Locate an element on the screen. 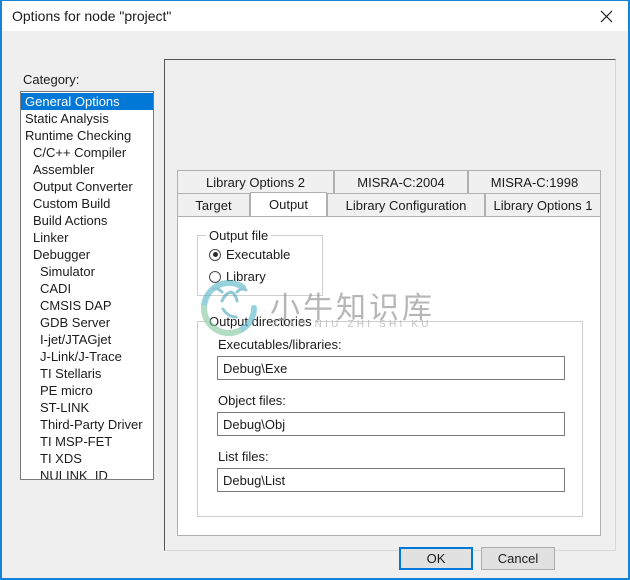 The width and height of the screenshot is (630, 580). title-bar: Options for node "project" is located at coordinates (315, 16).